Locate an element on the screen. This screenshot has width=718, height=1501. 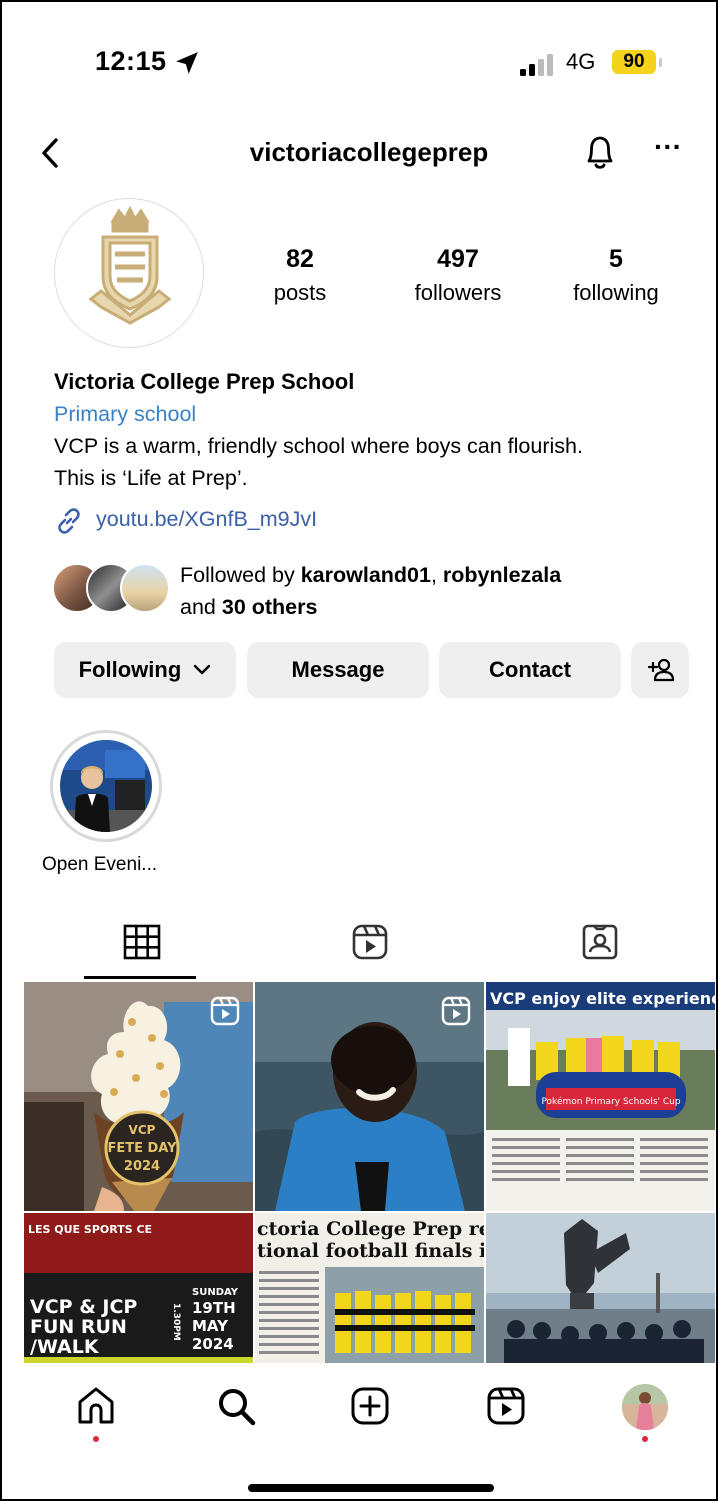
profile-avatar-crest is located at coordinates (129, 273).